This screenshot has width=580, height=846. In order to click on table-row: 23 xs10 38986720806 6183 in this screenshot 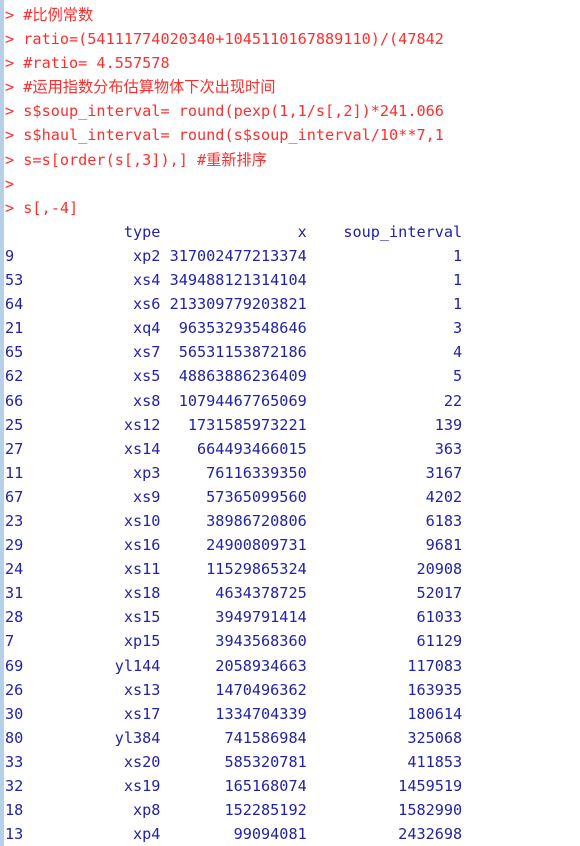, I will do `click(234, 520)`.